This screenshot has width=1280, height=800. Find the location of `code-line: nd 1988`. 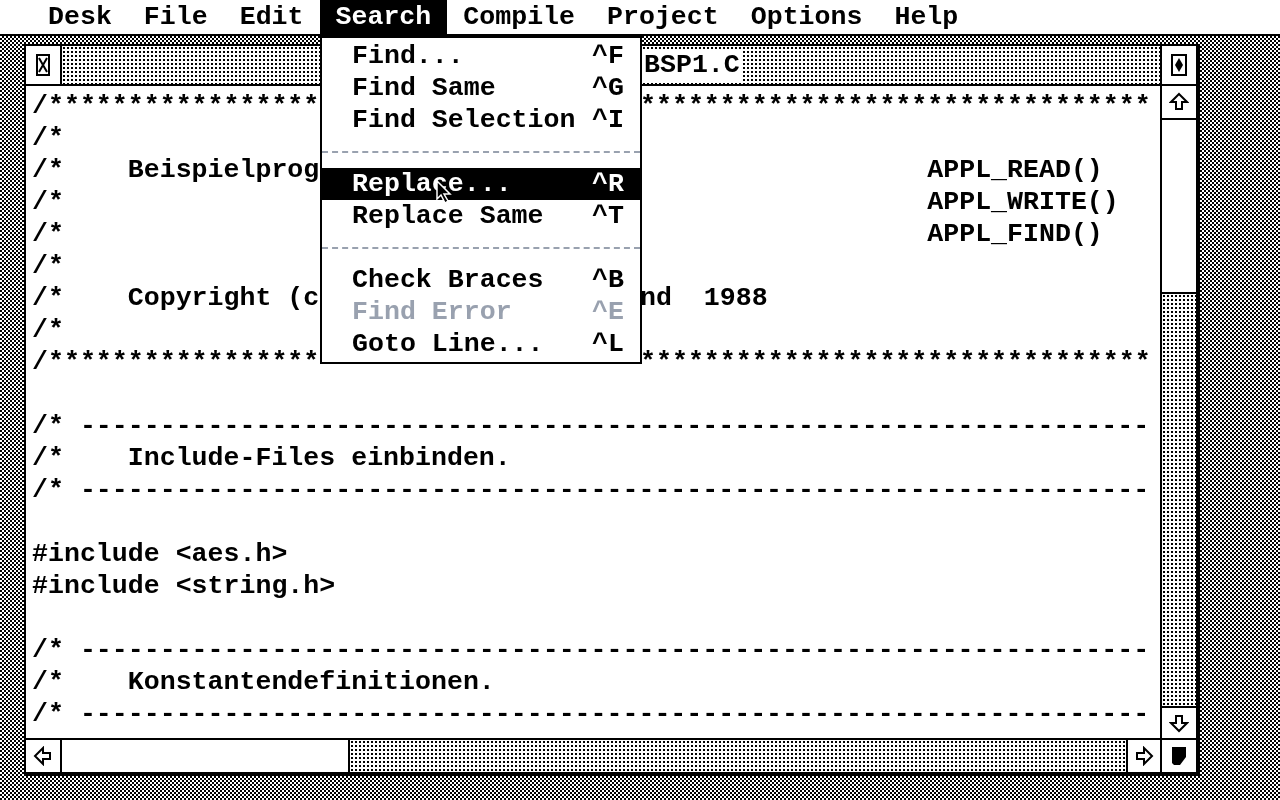

code-line: nd 1988 is located at coordinates (704, 298).